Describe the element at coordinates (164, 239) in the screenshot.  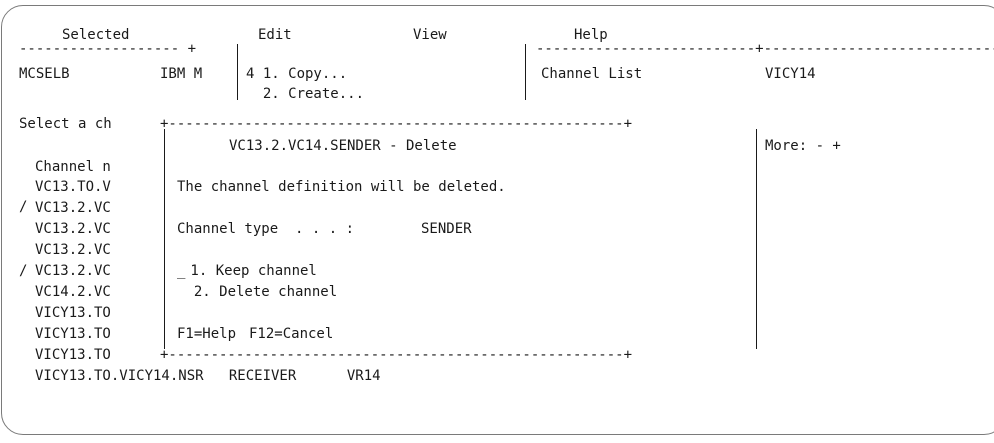
I see `dialog-left-border` at that location.